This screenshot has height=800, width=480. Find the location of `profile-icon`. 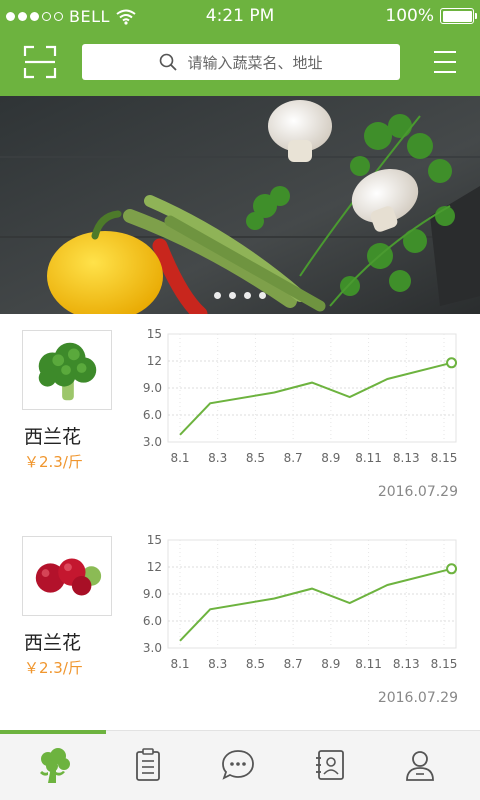

profile-icon is located at coordinates (420, 766).